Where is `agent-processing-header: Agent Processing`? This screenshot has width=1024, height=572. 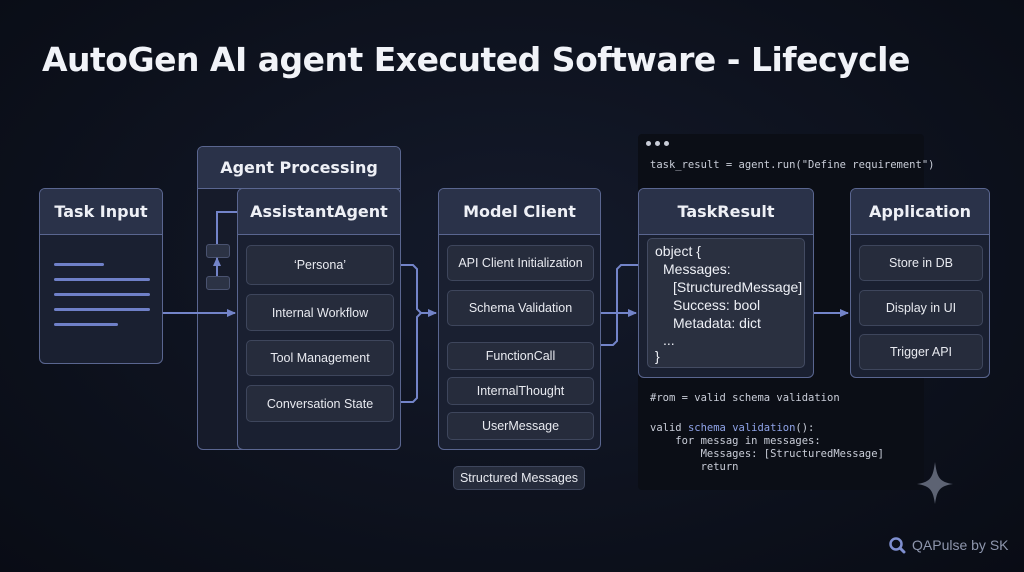 agent-processing-header: Agent Processing is located at coordinates (299, 168).